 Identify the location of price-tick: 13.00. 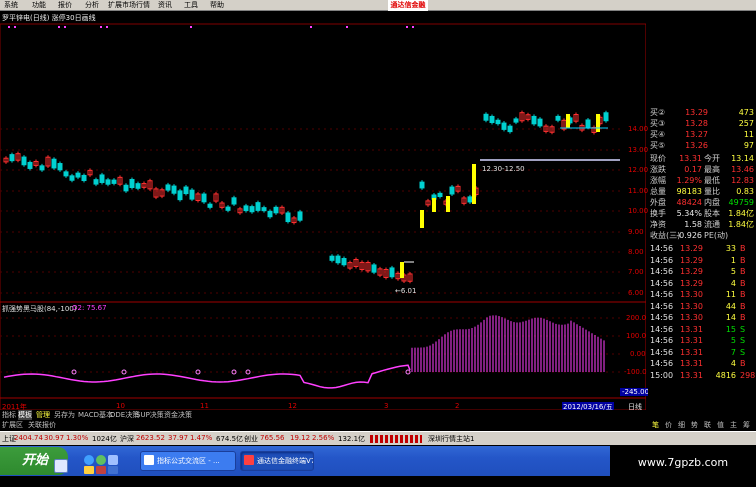
(638, 150).